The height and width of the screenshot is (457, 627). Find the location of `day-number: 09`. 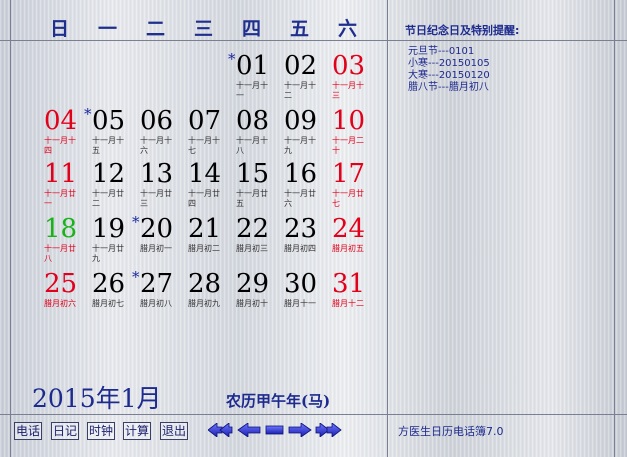

day-number: 09 is located at coordinates (301, 121).